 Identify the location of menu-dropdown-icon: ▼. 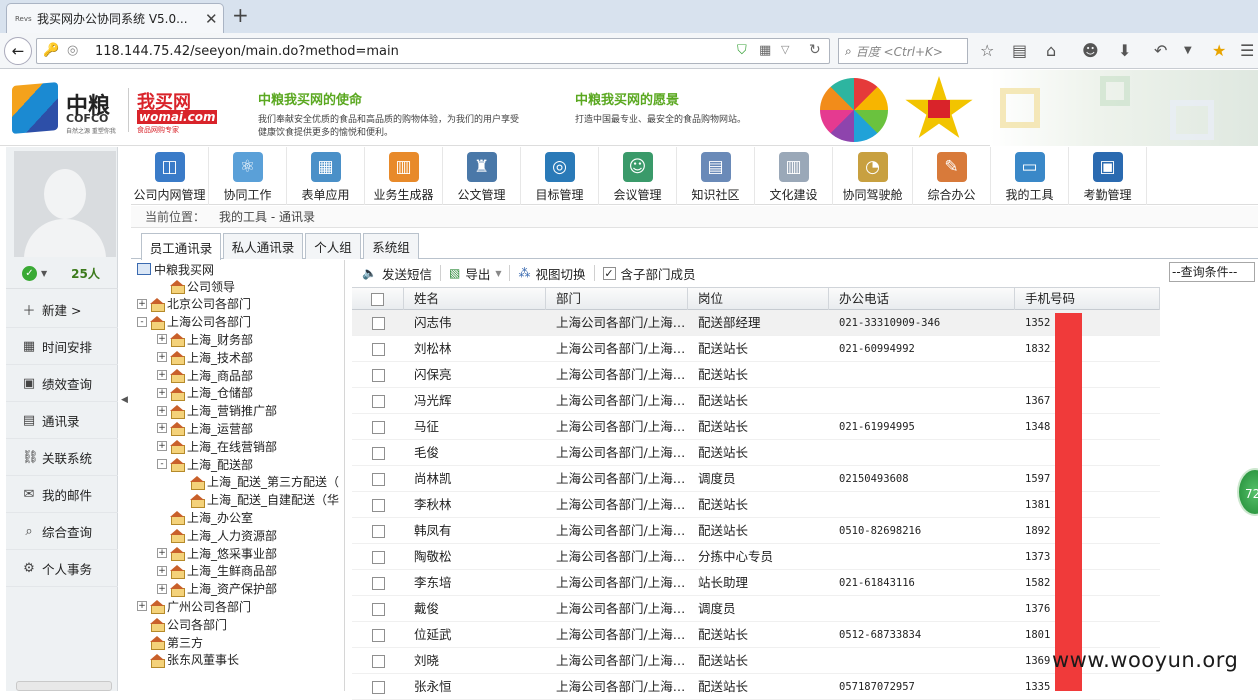
(1188, 50).